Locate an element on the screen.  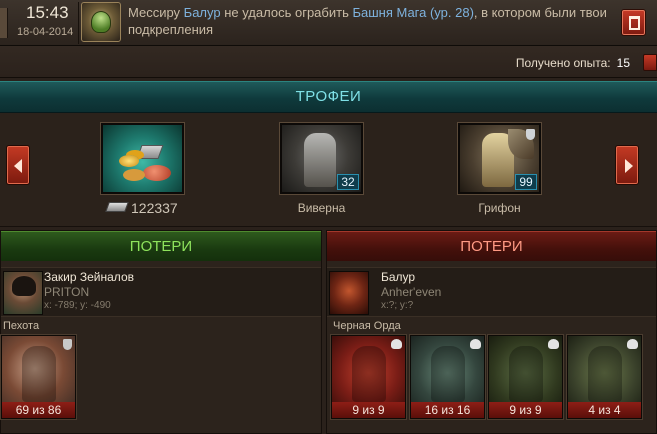
unit-quantity: 4 из 4 is located at coordinates (604, 410).